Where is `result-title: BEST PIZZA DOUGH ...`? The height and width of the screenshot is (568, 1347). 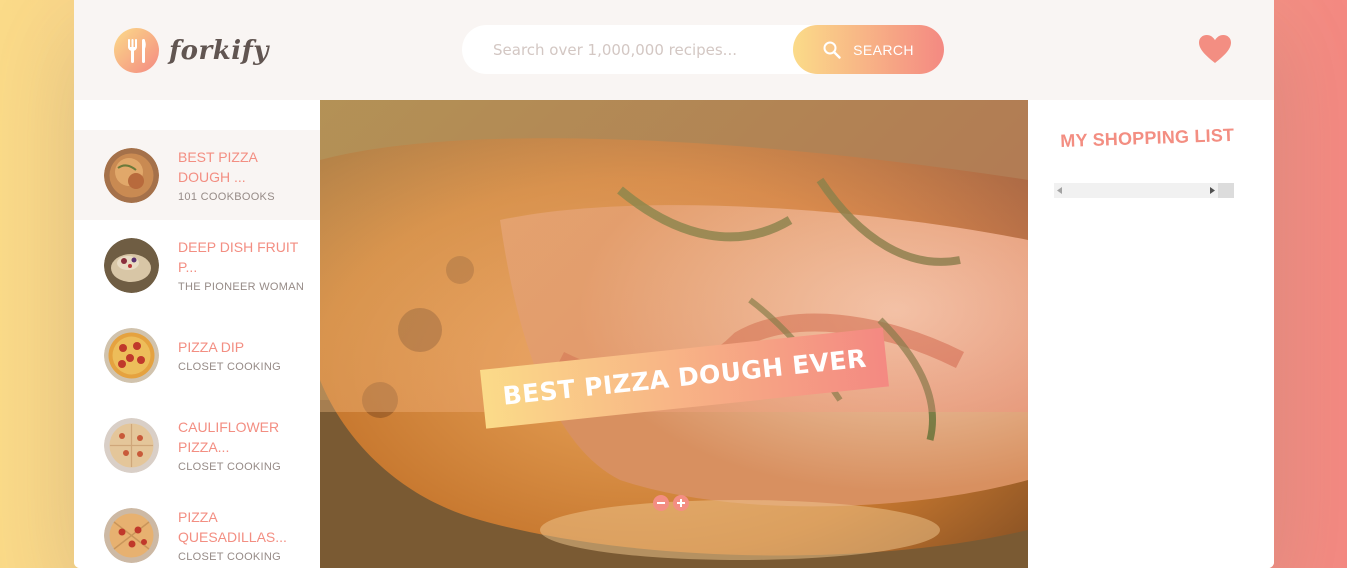
result-title: BEST PIZZA DOUGH ... is located at coordinates (218, 167).